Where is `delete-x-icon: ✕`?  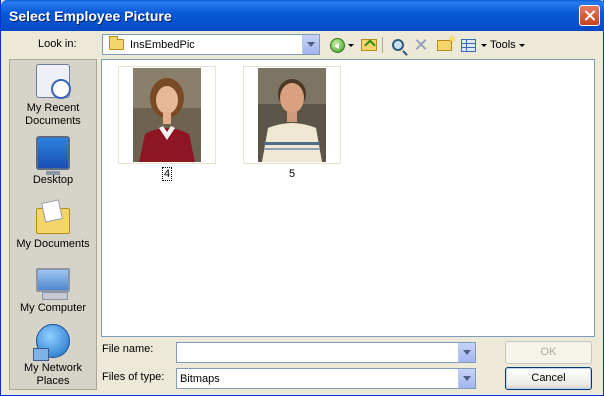 delete-x-icon: ✕ is located at coordinates (421, 44).